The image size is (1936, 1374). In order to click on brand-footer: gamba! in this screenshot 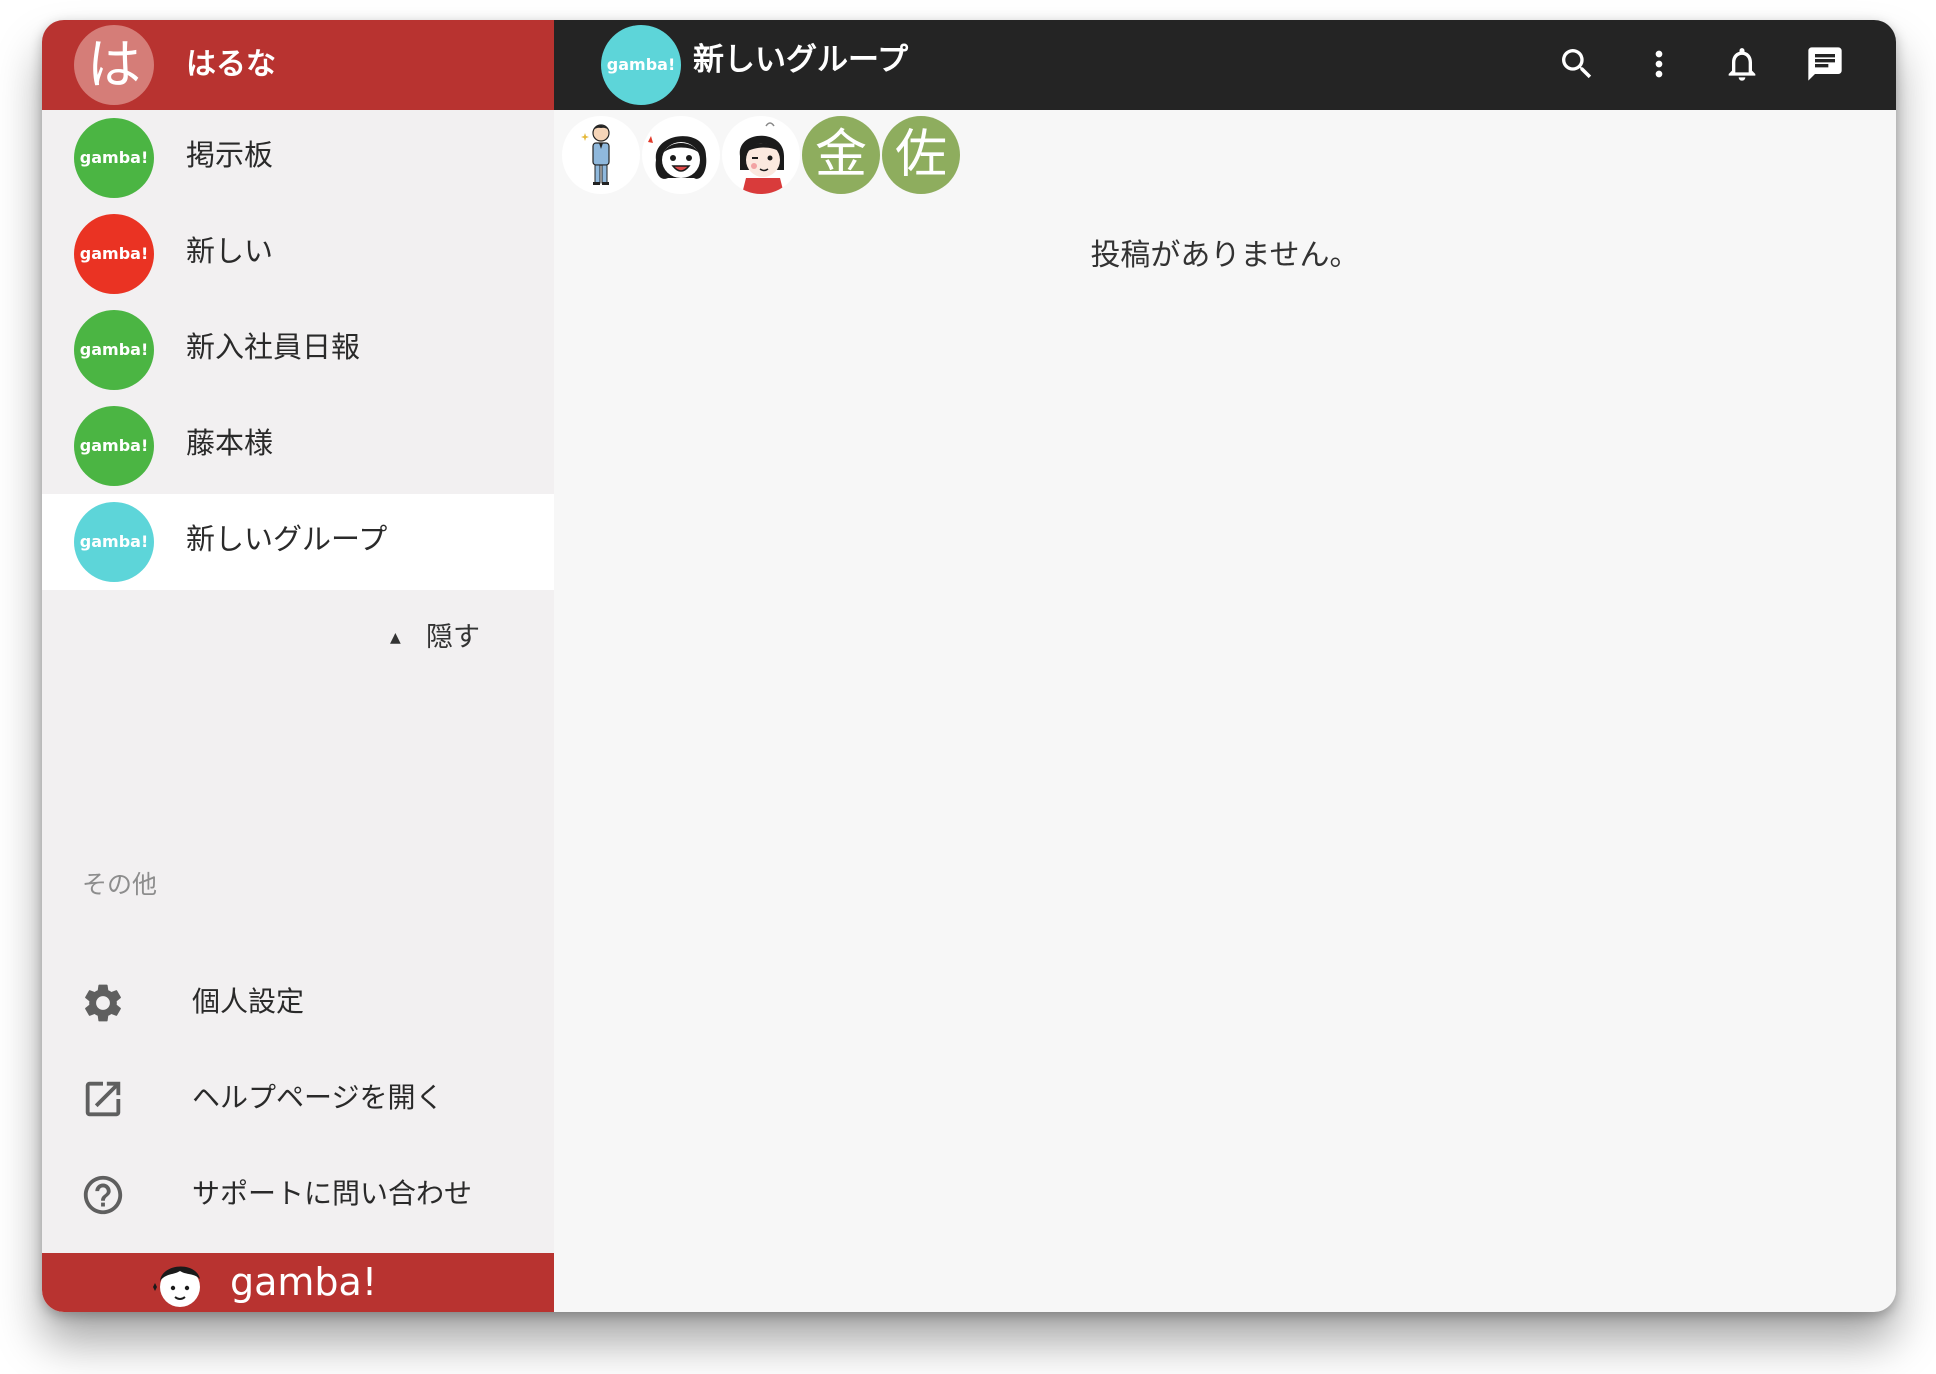, I will do `click(298, 1282)`.